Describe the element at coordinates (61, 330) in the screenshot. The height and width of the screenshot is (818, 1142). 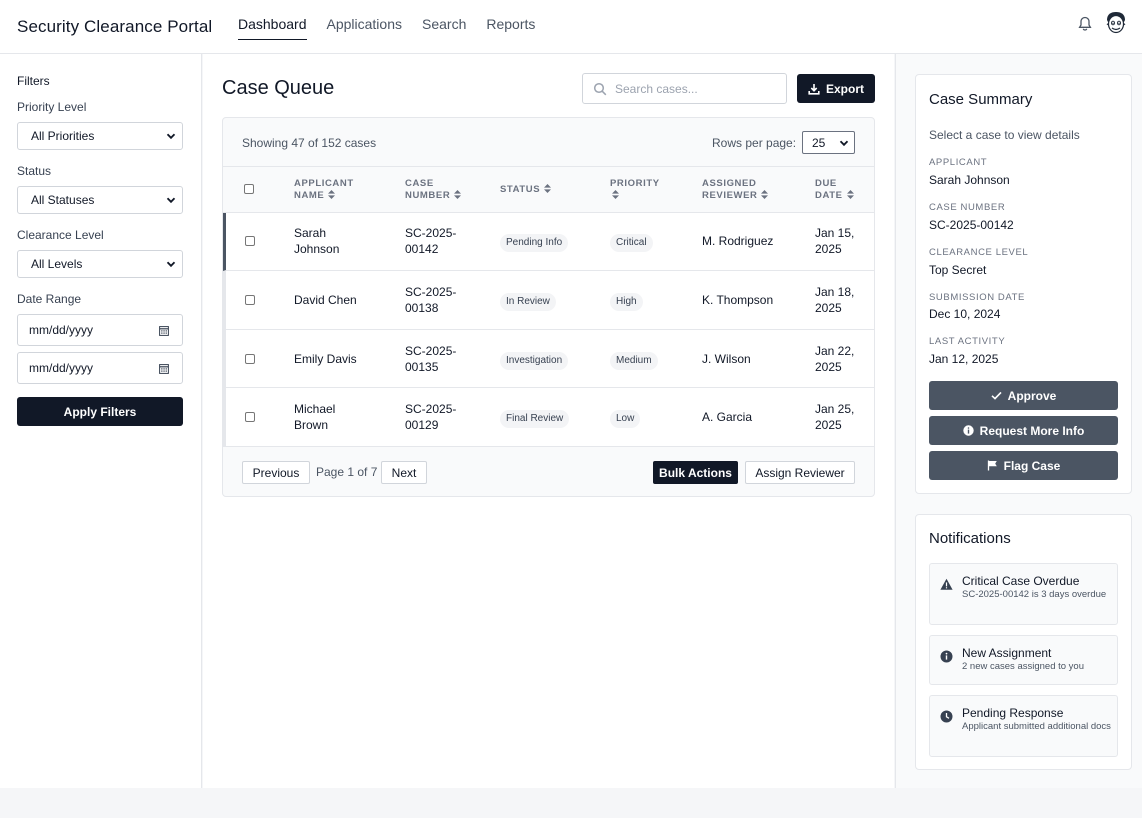
I see `date-from-placeholder: mm/dd/yyyy` at that location.